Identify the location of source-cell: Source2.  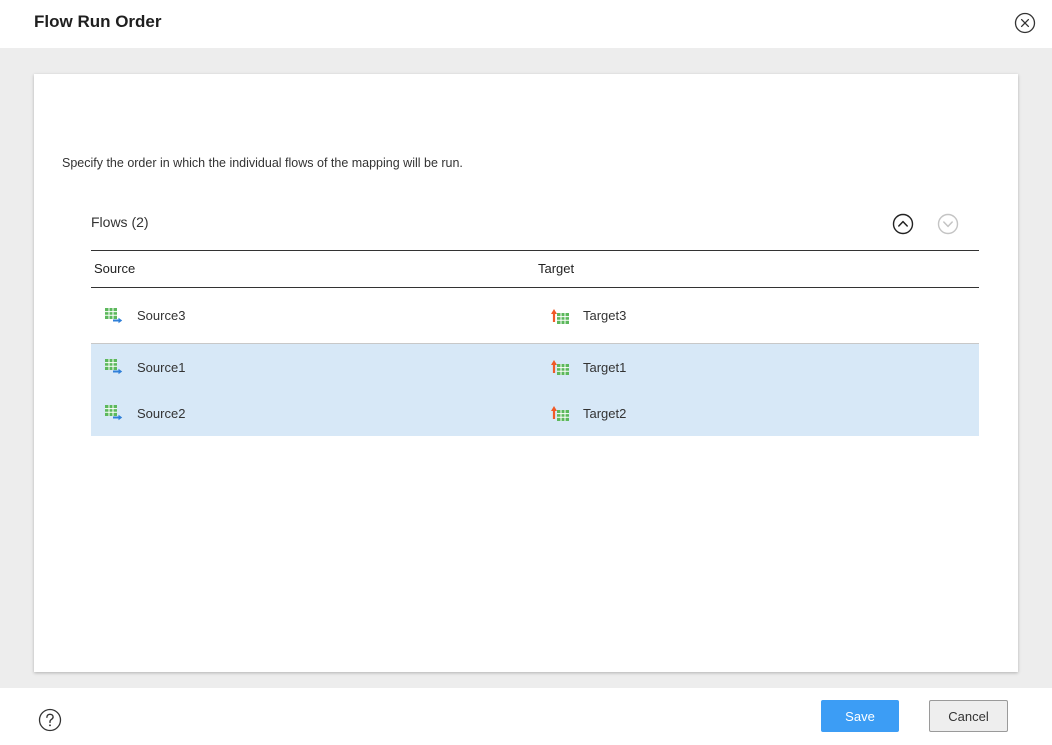
(145, 413).